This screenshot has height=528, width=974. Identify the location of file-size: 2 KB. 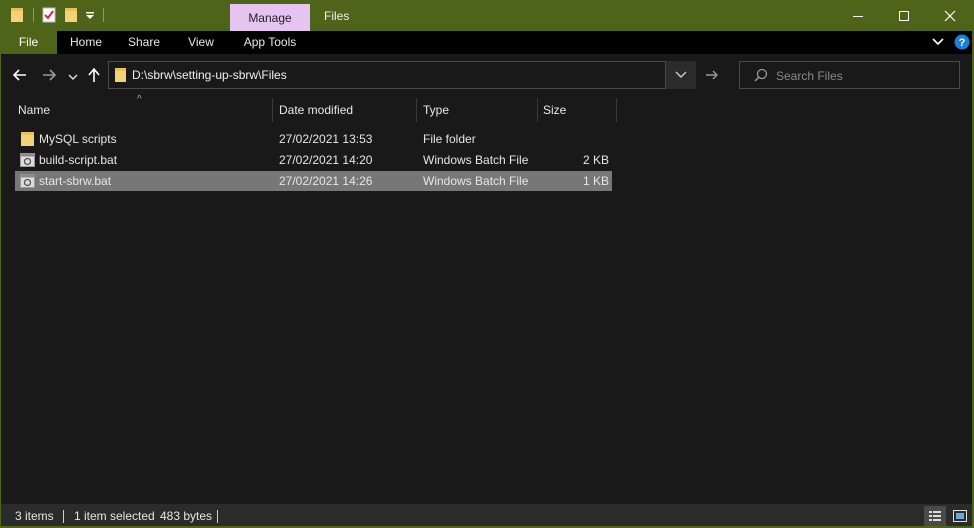
(595, 160).